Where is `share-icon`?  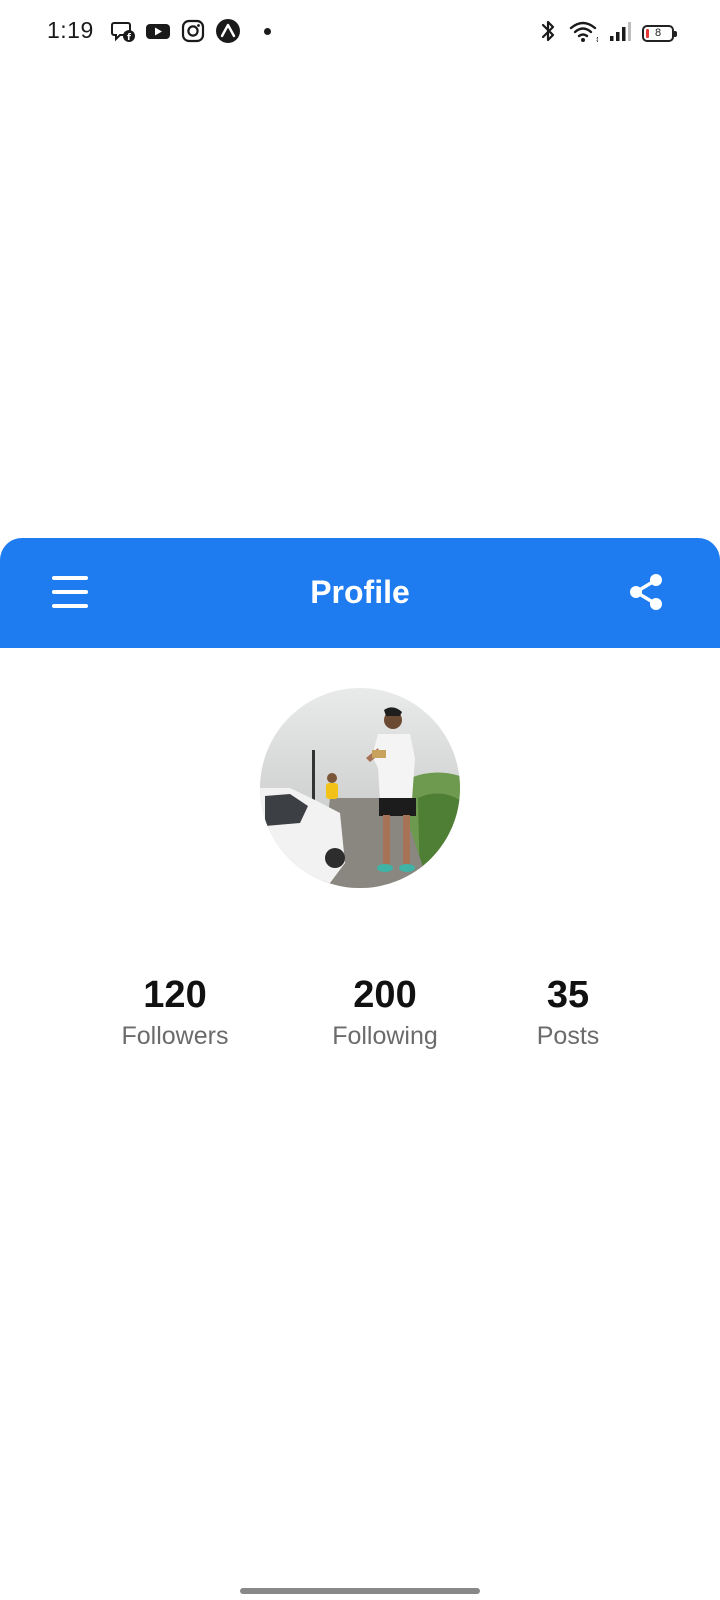 share-icon is located at coordinates (646, 592).